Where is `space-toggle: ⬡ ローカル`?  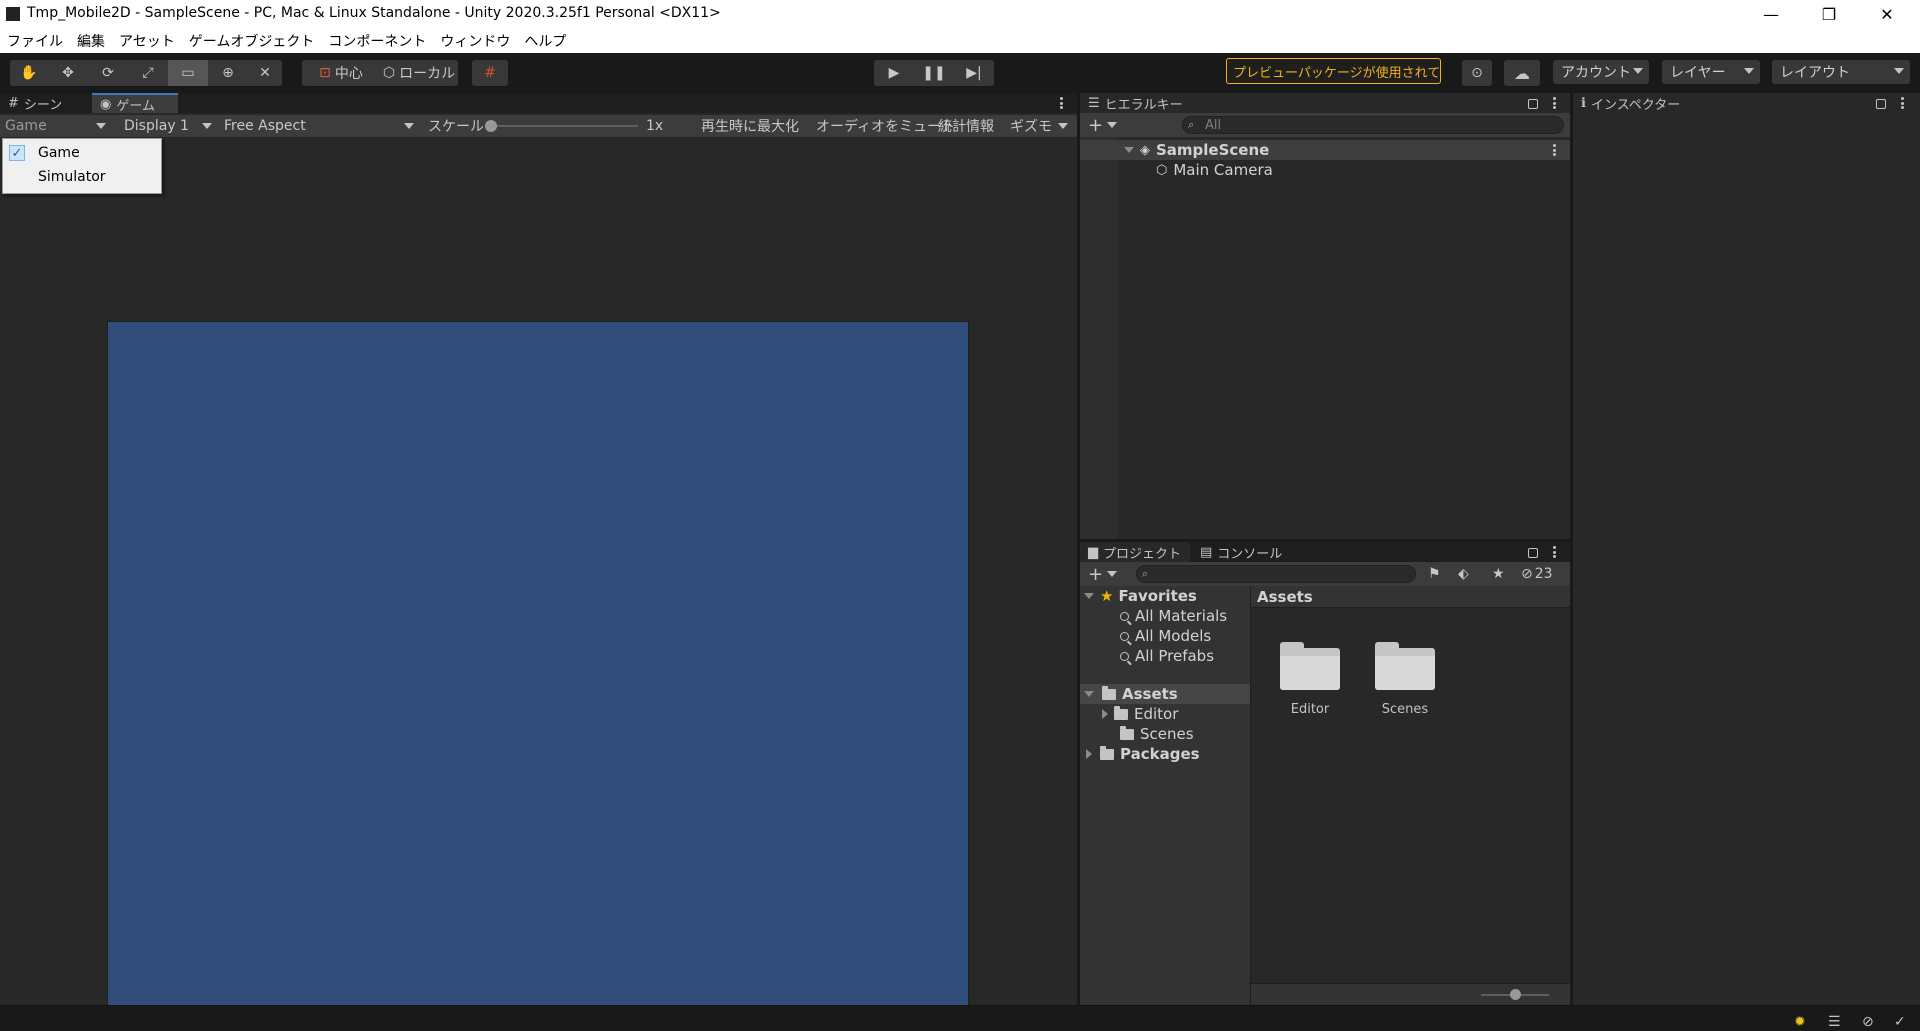 space-toggle: ⬡ ローカル is located at coordinates (419, 73).